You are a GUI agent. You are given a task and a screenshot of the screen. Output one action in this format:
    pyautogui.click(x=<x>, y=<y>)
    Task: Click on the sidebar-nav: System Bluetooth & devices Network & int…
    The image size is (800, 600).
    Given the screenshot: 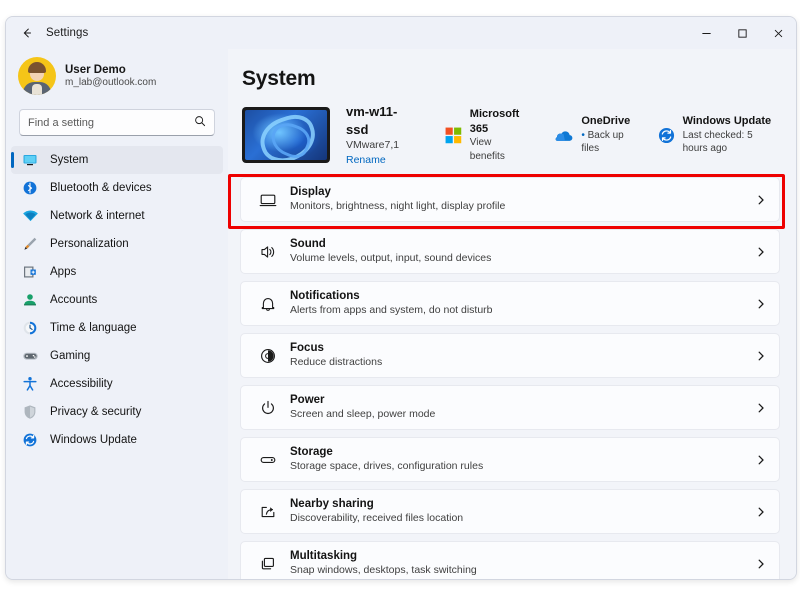 What is the action you would take?
    pyautogui.click(x=117, y=300)
    